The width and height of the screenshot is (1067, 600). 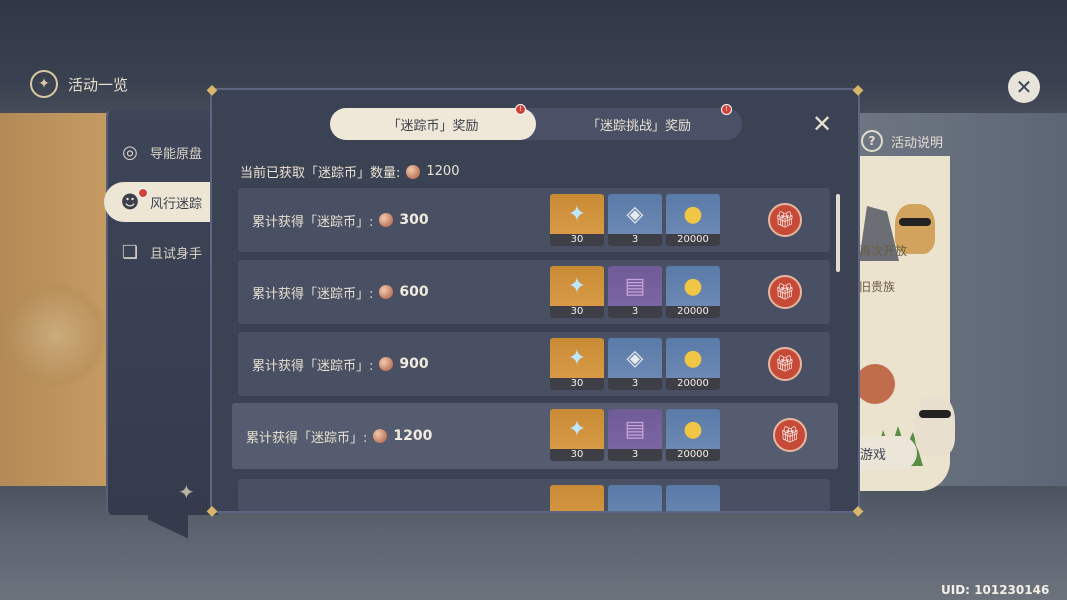 What do you see at coordinates (839, 340) in the screenshot?
I see `list-scrollbar` at bounding box center [839, 340].